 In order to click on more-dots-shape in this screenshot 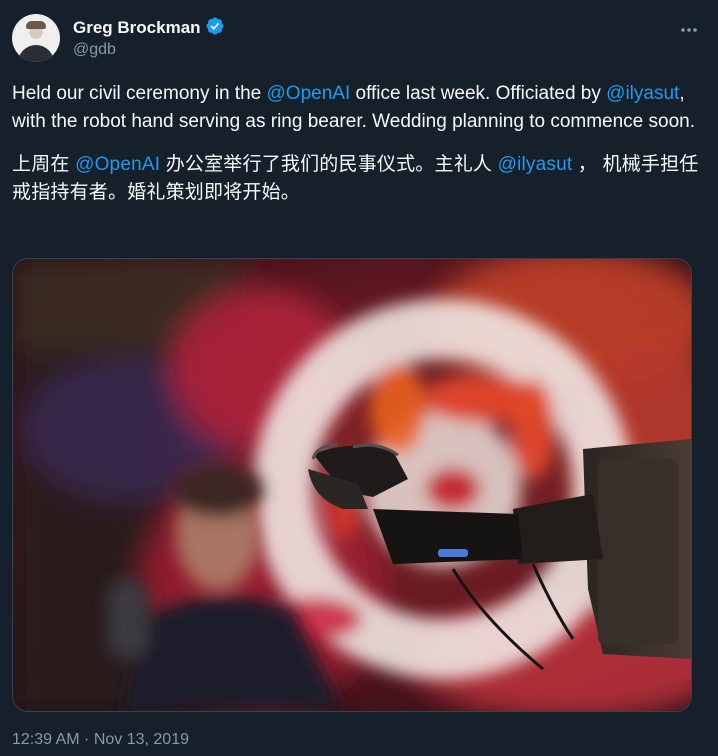, I will do `click(689, 30)`.